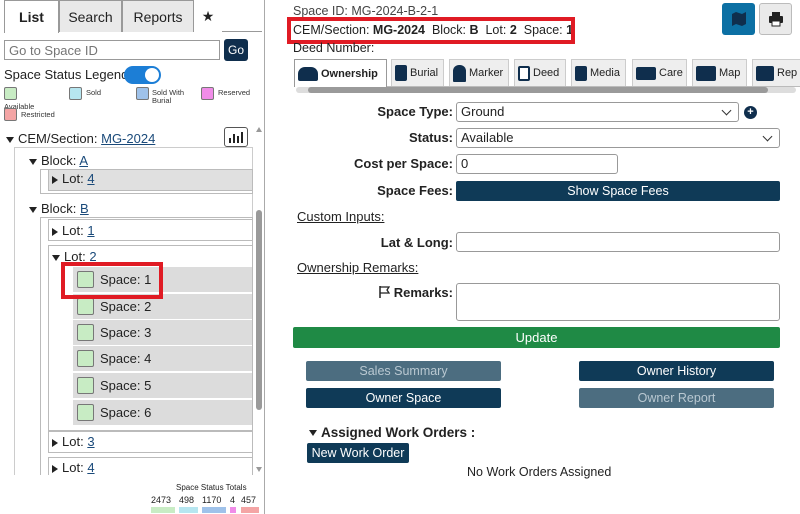  What do you see at coordinates (646, 73) in the screenshot?
I see `money-icon` at bounding box center [646, 73].